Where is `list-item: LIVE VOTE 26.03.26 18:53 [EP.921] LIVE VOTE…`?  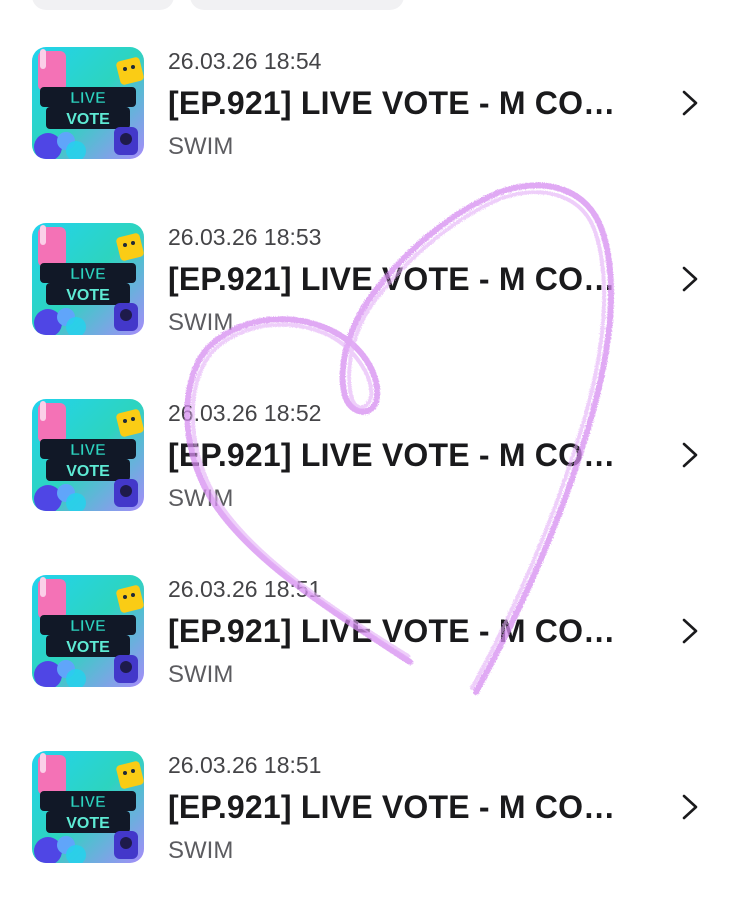 list-item: LIVE VOTE 26.03.26 18:53 [EP.921] LIVE VOTE… is located at coordinates (367, 279).